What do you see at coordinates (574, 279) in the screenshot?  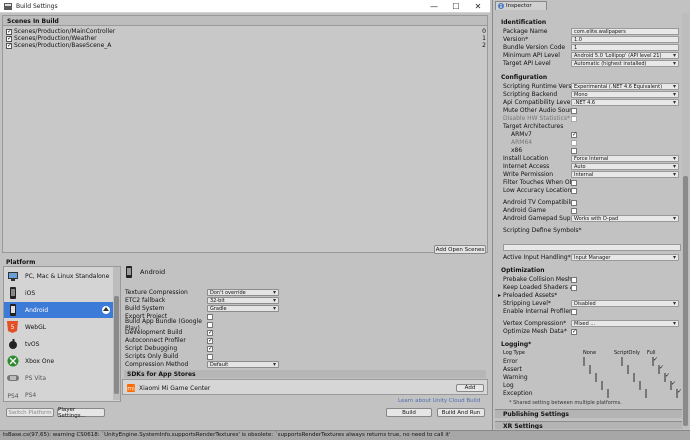 I see `prebake-checkbox` at bounding box center [574, 279].